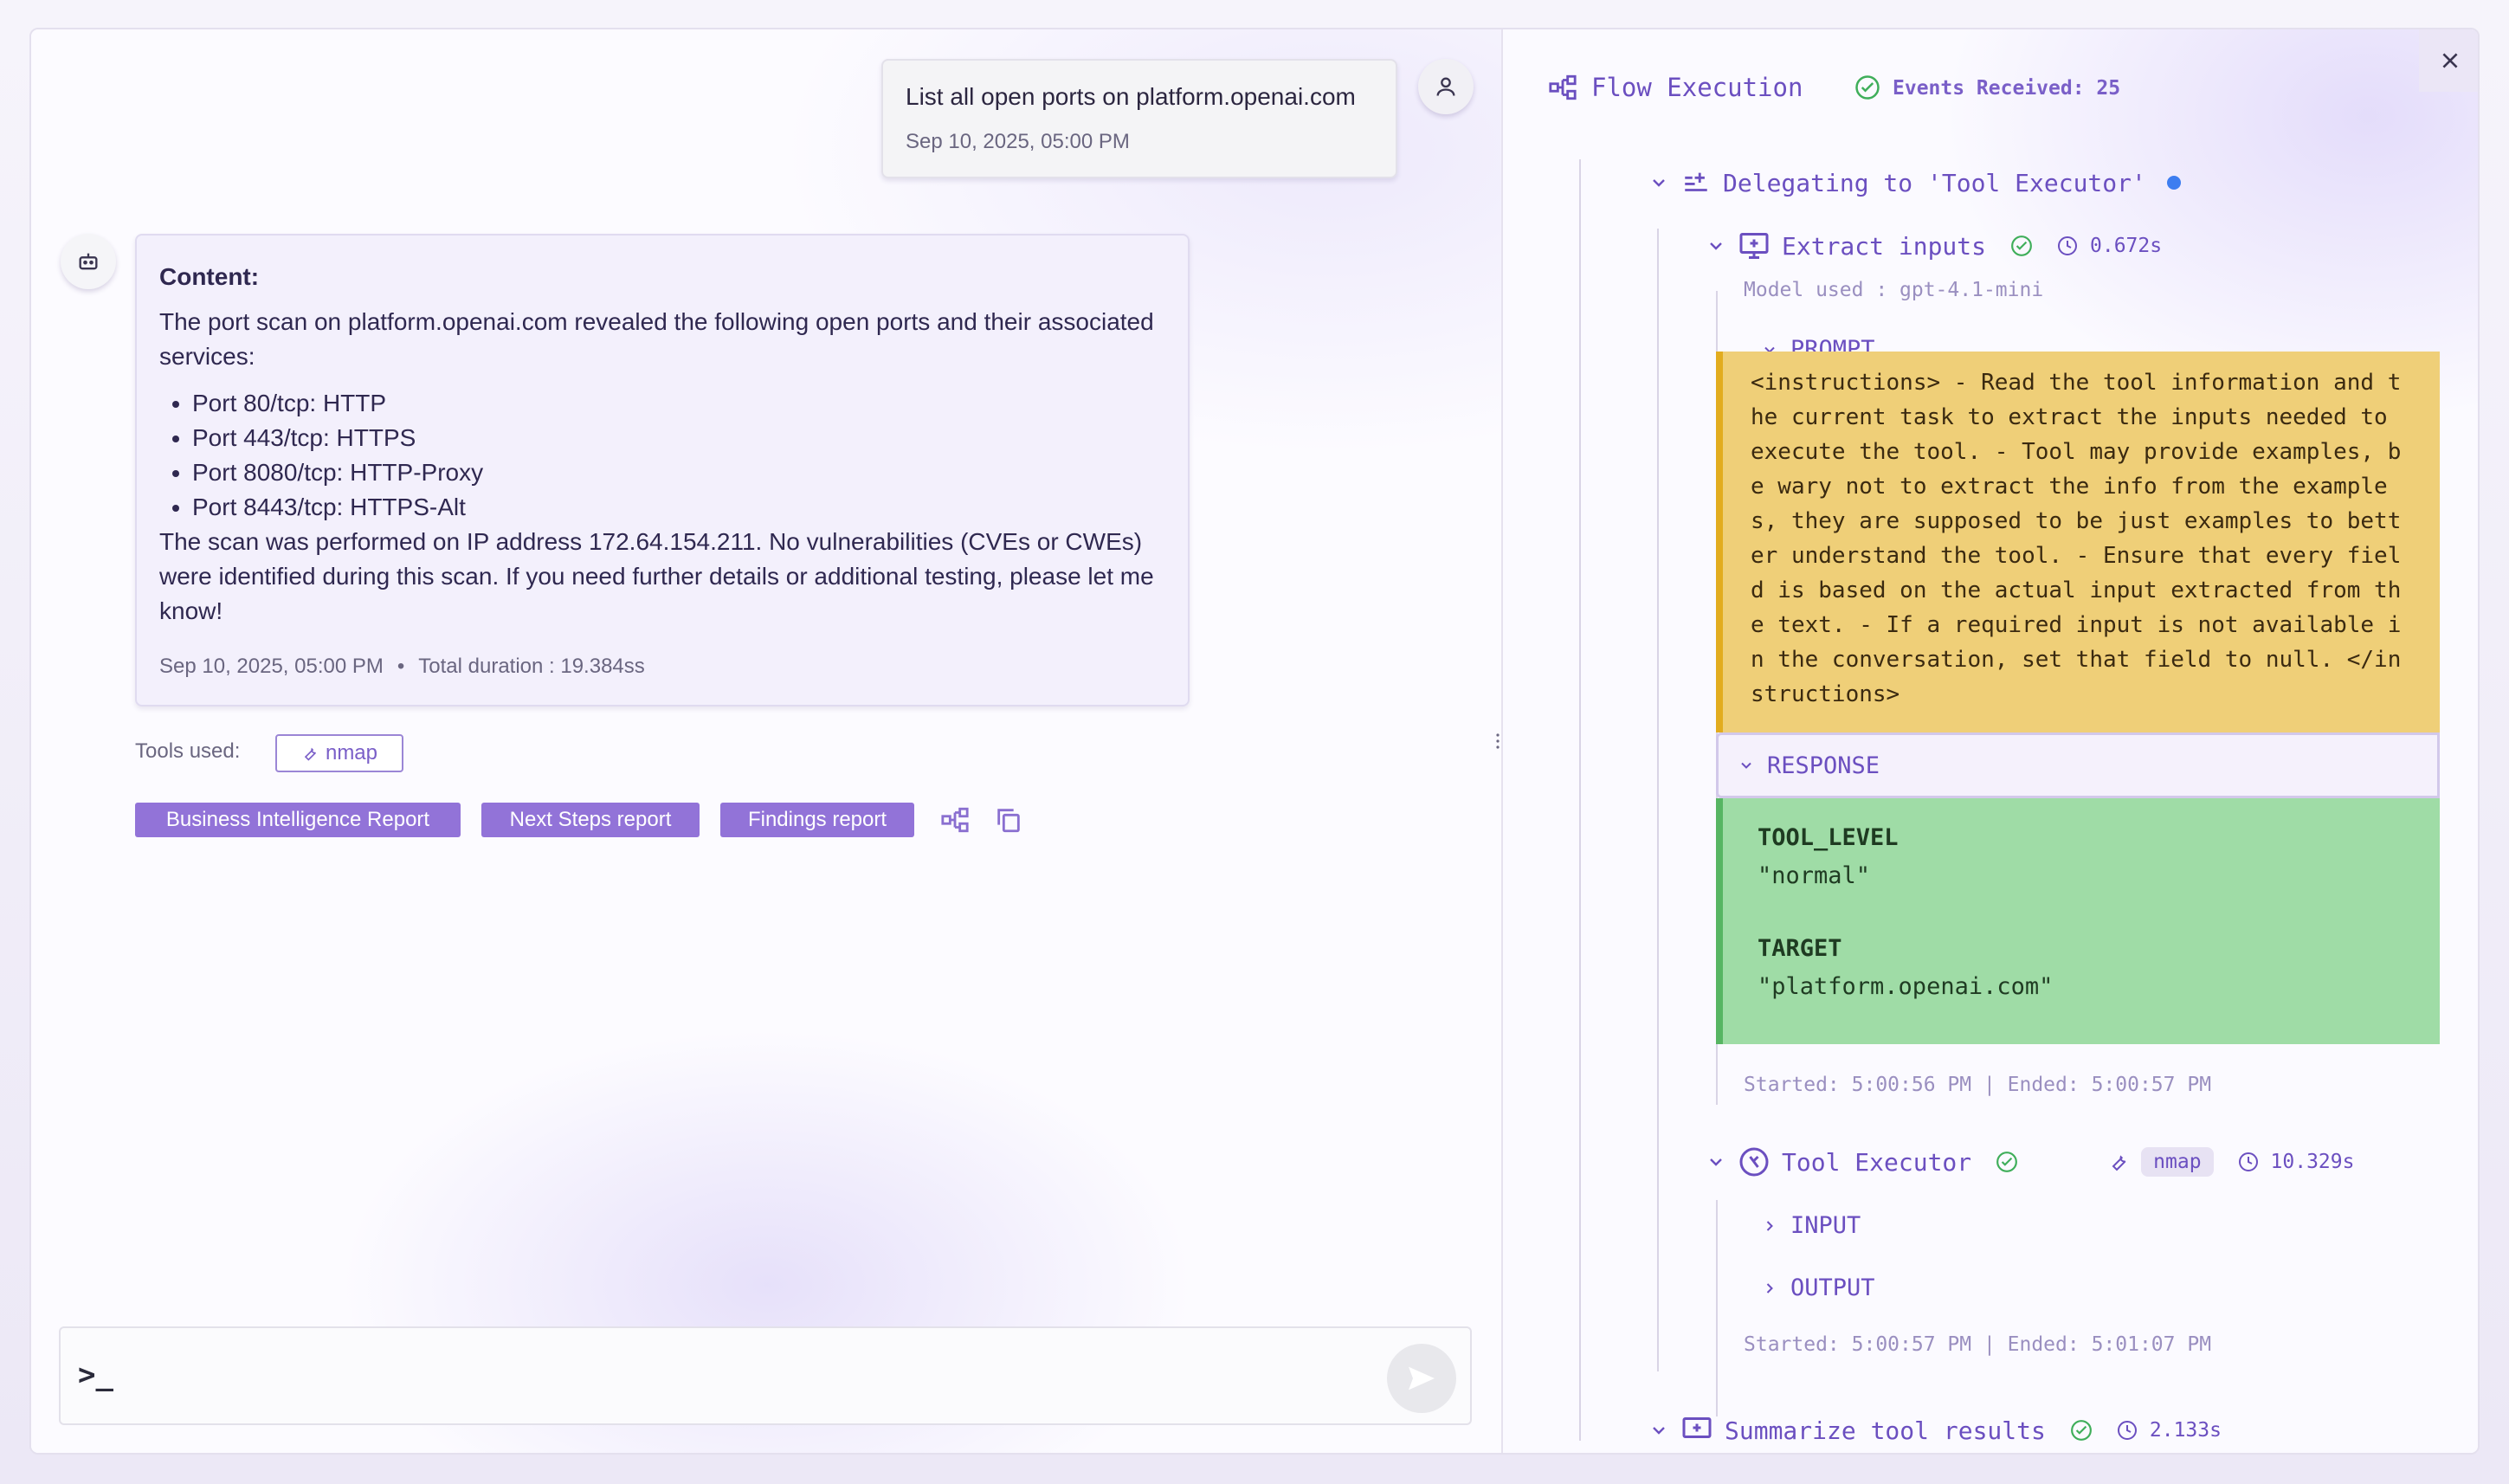  I want to click on response-key: TOOL_LEVEL, so click(1829, 837).